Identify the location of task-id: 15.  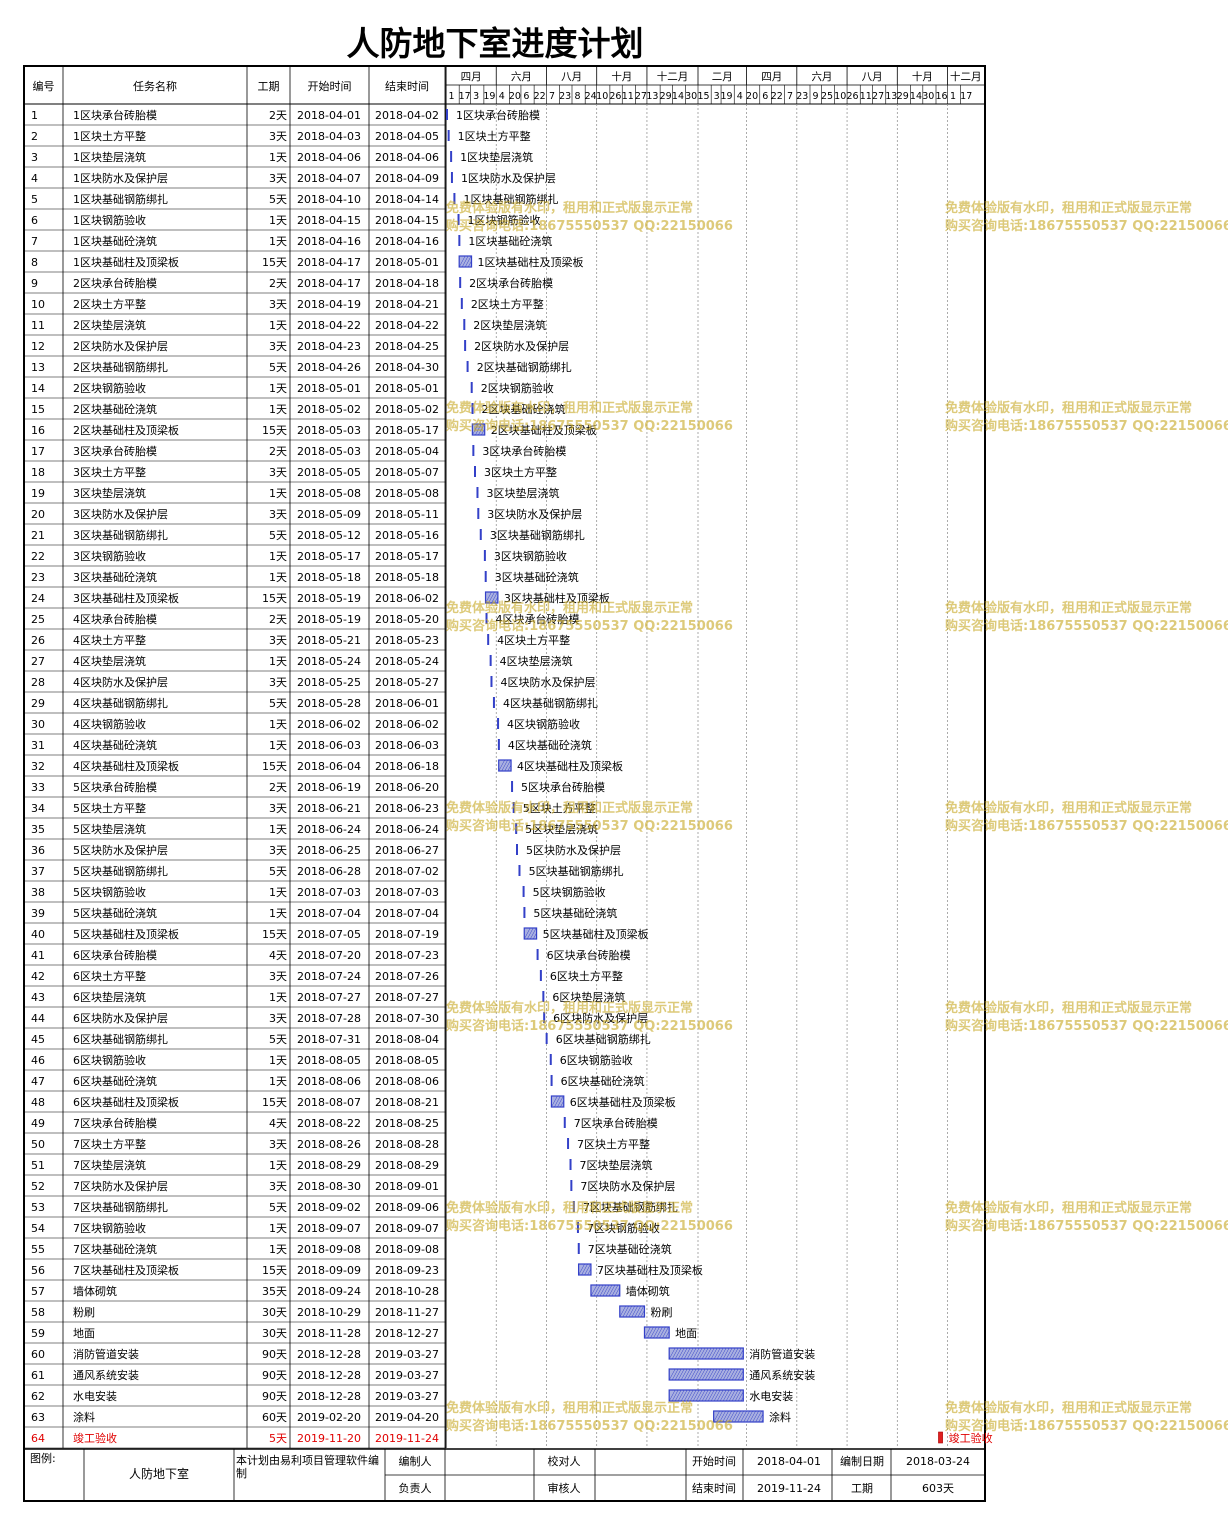
(38, 409).